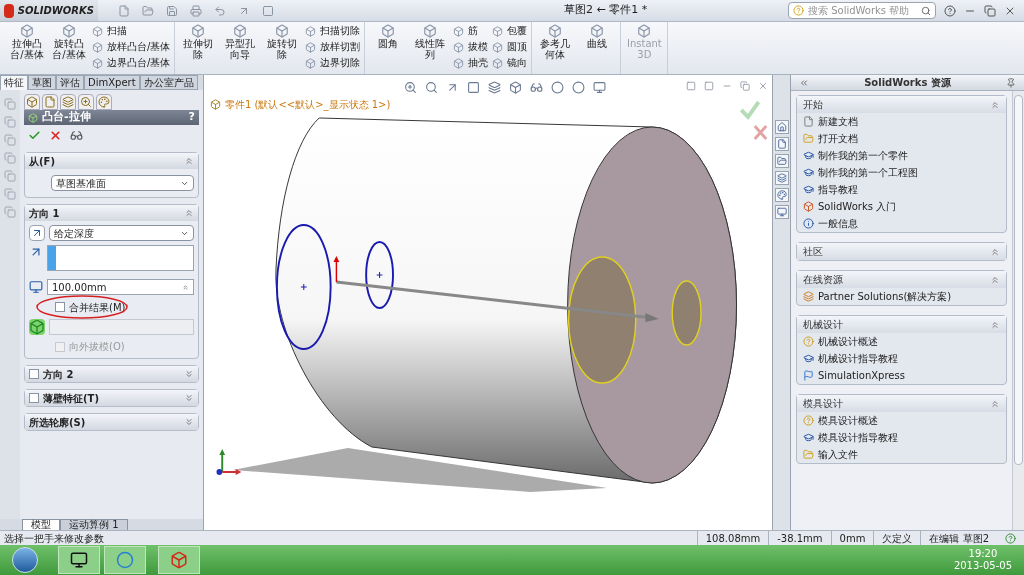  Describe the element at coordinates (597, 36) in the screenshot. I see `ribbon-button: 曲线` at that location.